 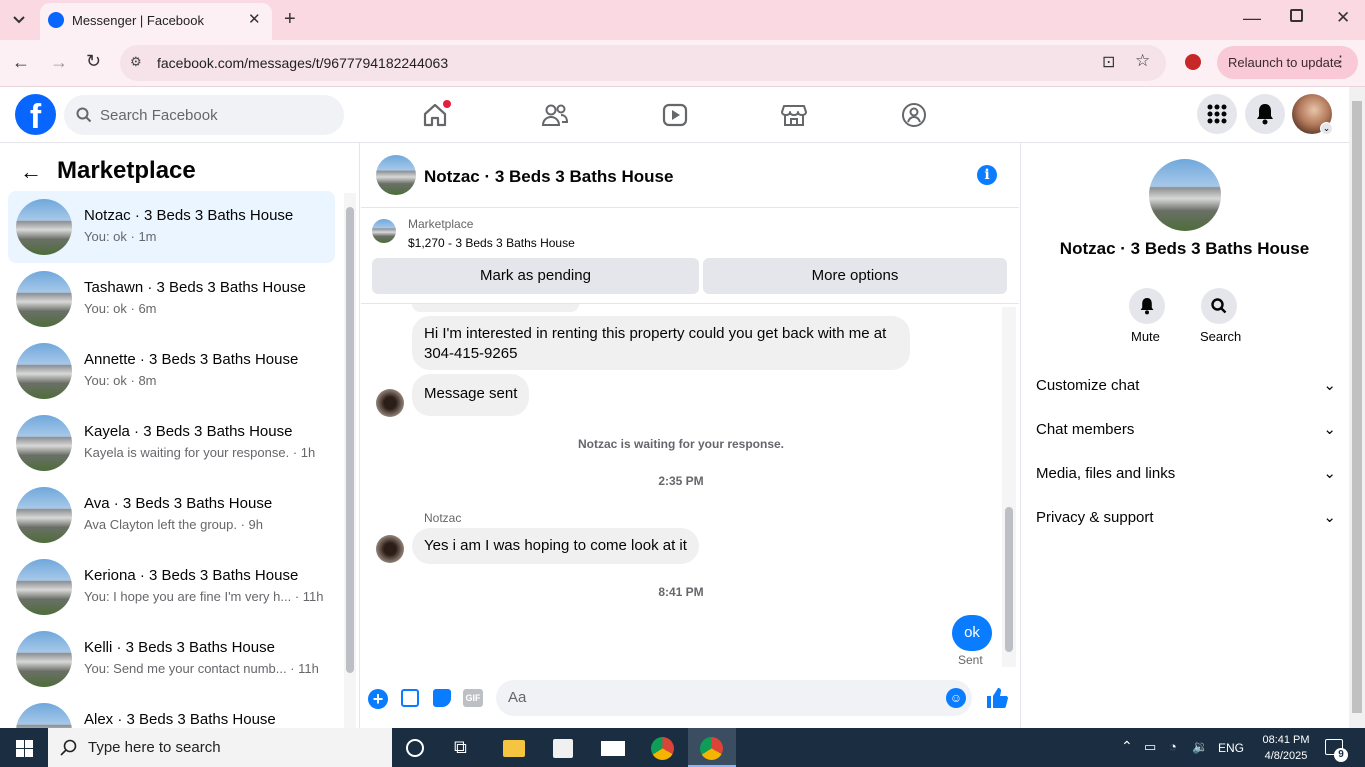 I want to click on conversation-name: Tashawn · 3 Beds 3 Baths House, so click(x=195, y=287).